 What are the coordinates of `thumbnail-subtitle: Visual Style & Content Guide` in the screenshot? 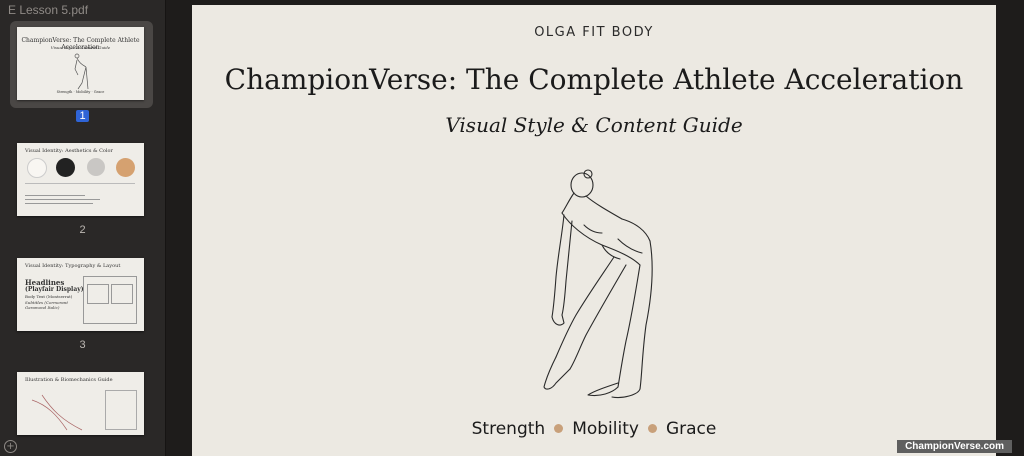 It's located at (80, 47).